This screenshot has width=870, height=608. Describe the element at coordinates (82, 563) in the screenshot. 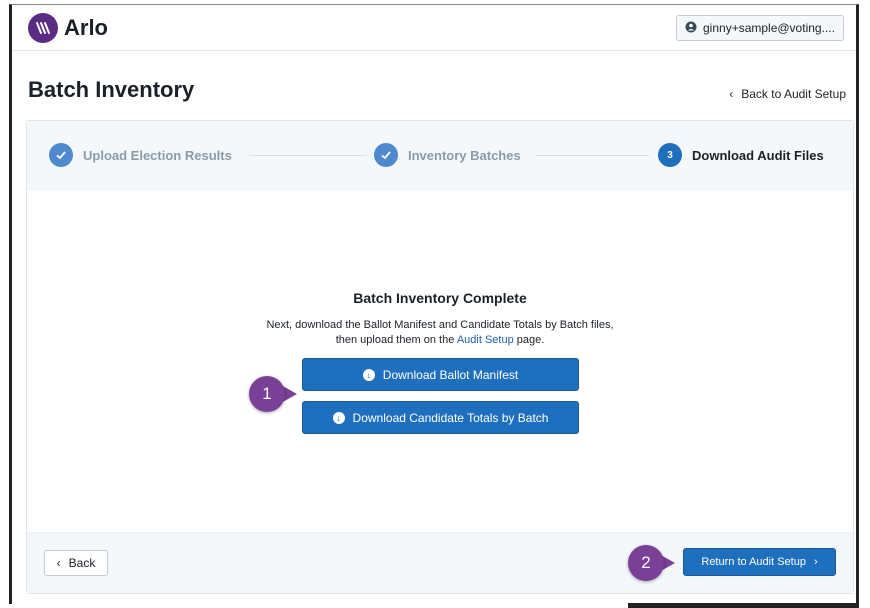

I see `back-button-label: Back` at that location.